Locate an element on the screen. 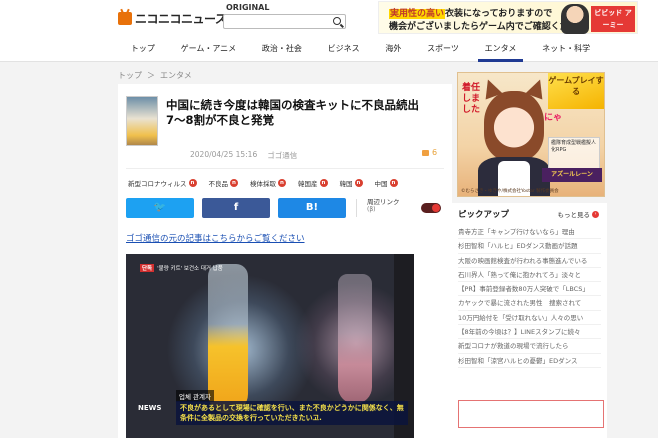  tag-label: 韓国産 is located at coordinates (308, 184).